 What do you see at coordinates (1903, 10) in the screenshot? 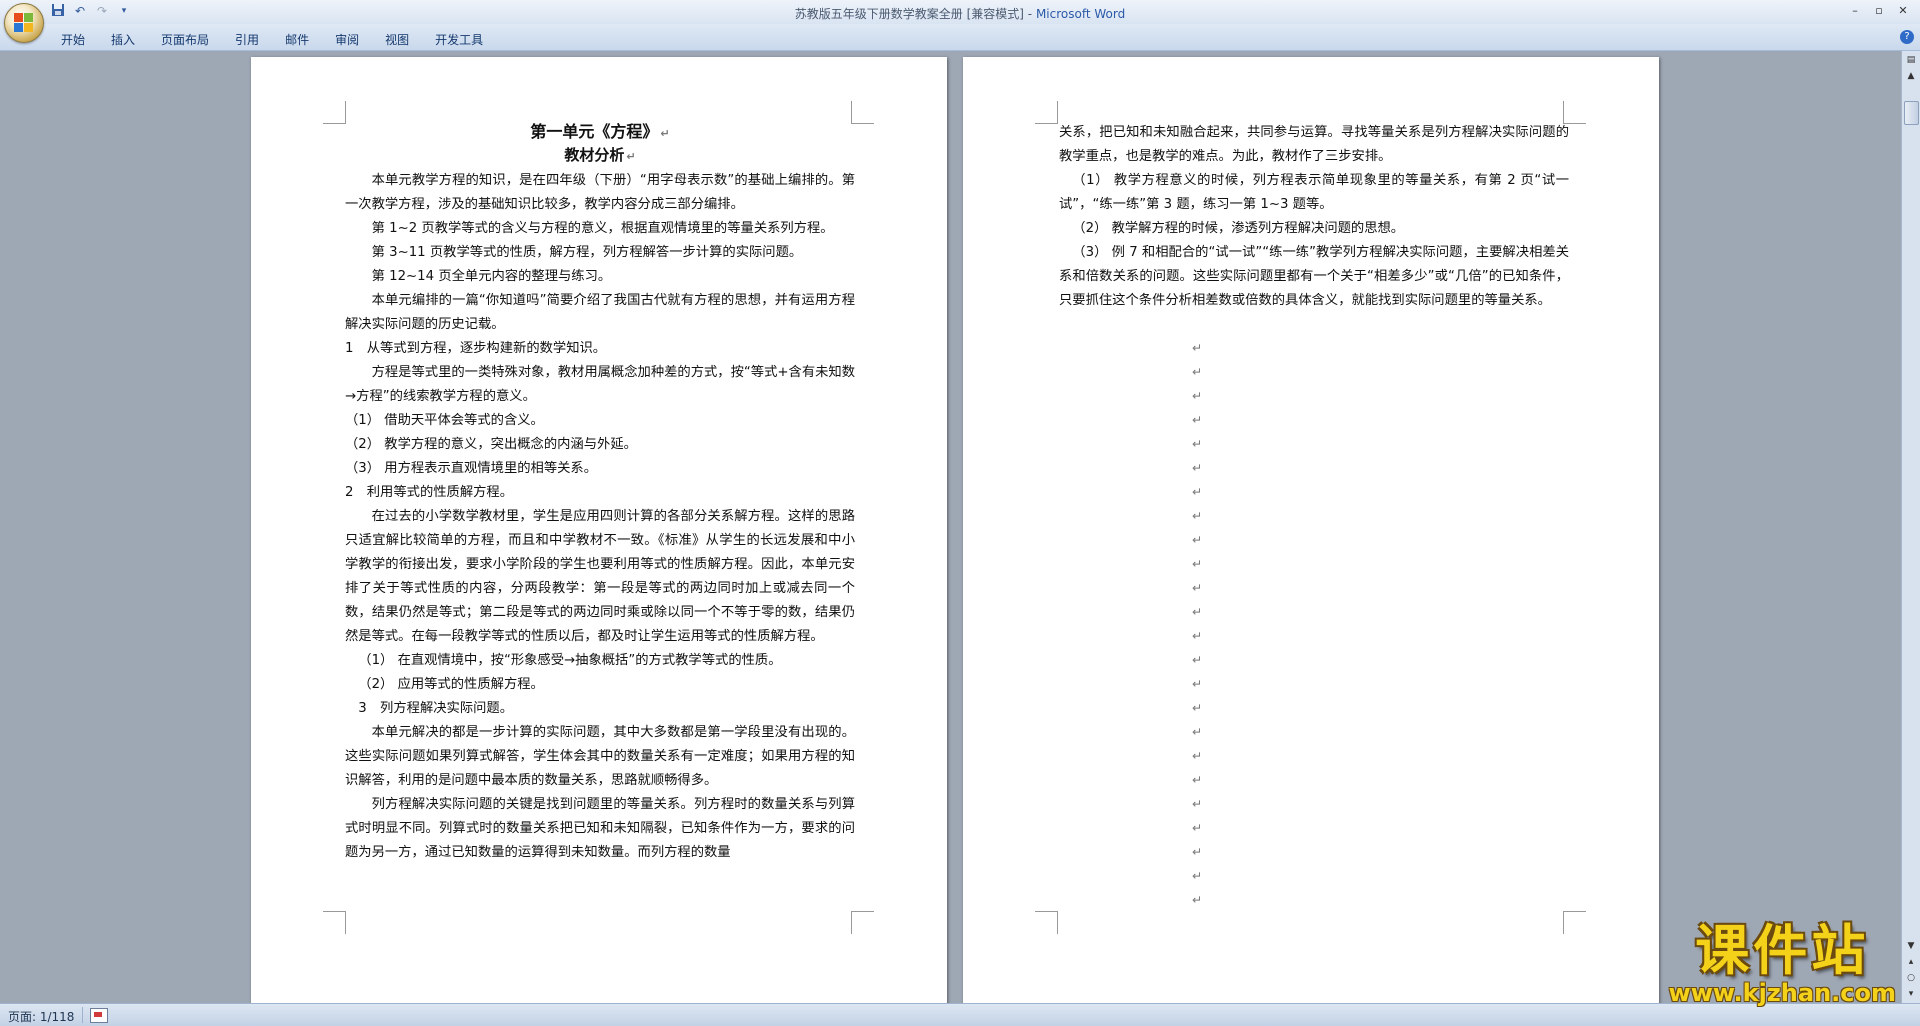
I see `close-icon: ✕` at bounding box center [1903, 10].